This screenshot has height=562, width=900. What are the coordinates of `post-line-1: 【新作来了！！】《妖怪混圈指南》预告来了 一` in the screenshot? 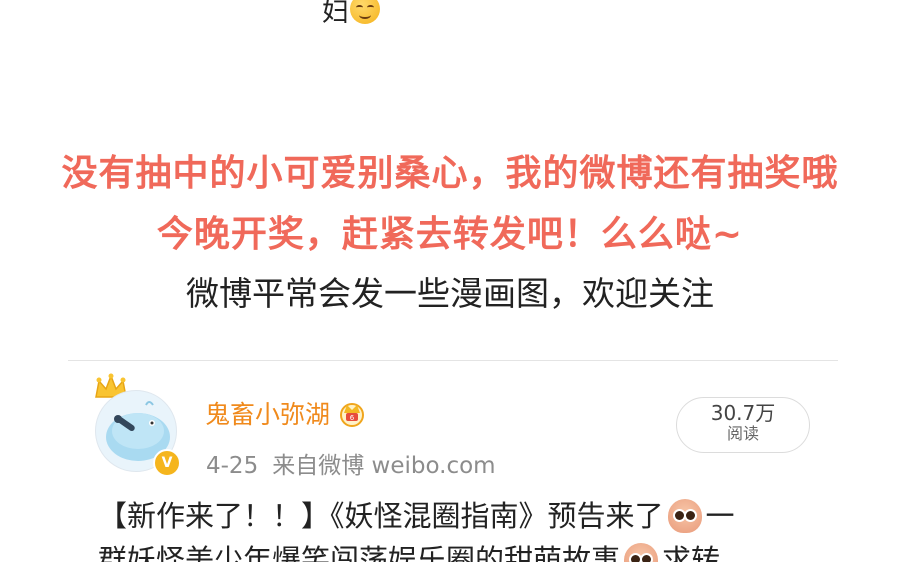 It's located at (458, 516).